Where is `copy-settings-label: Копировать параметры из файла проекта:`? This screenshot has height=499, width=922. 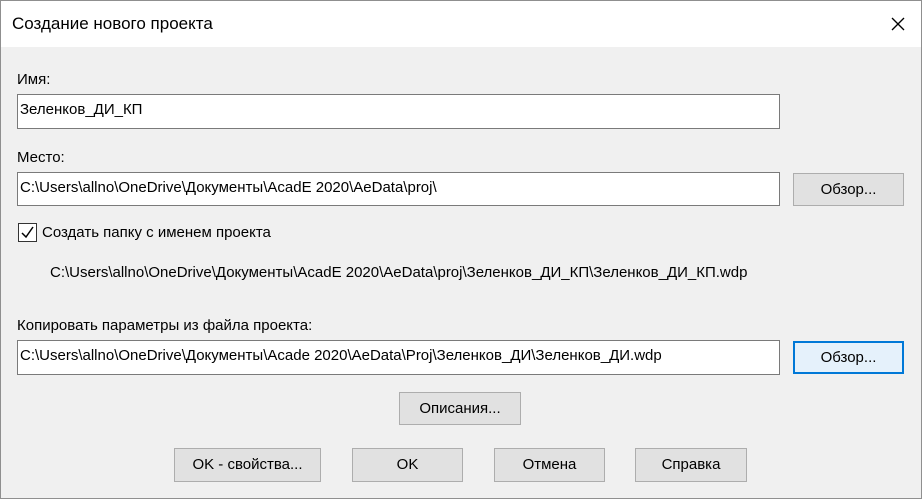 copy-settings-label: Копировать параметры из файла проекта: is located at coordinates (165, 325).